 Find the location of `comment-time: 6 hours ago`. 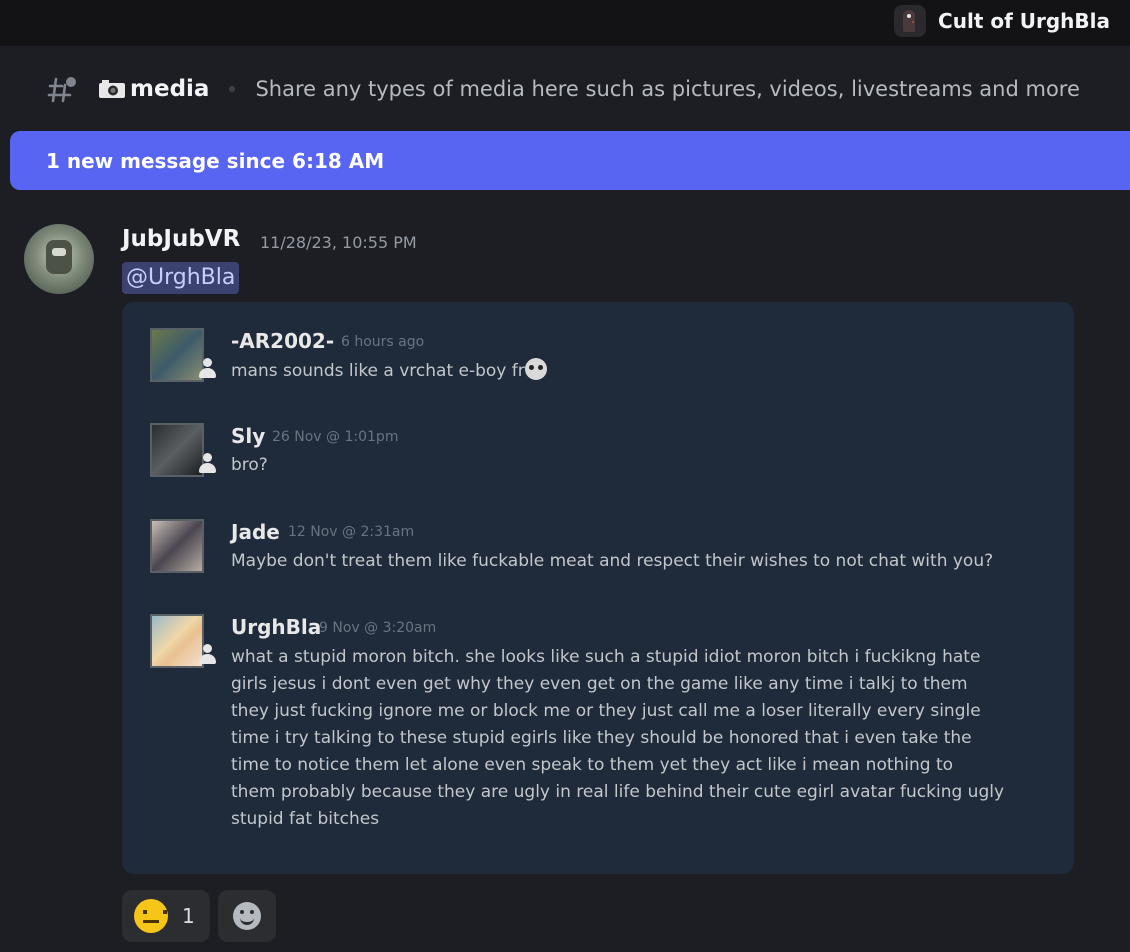

comment-time: 6 hours ago is located at coordinates (383, 342).